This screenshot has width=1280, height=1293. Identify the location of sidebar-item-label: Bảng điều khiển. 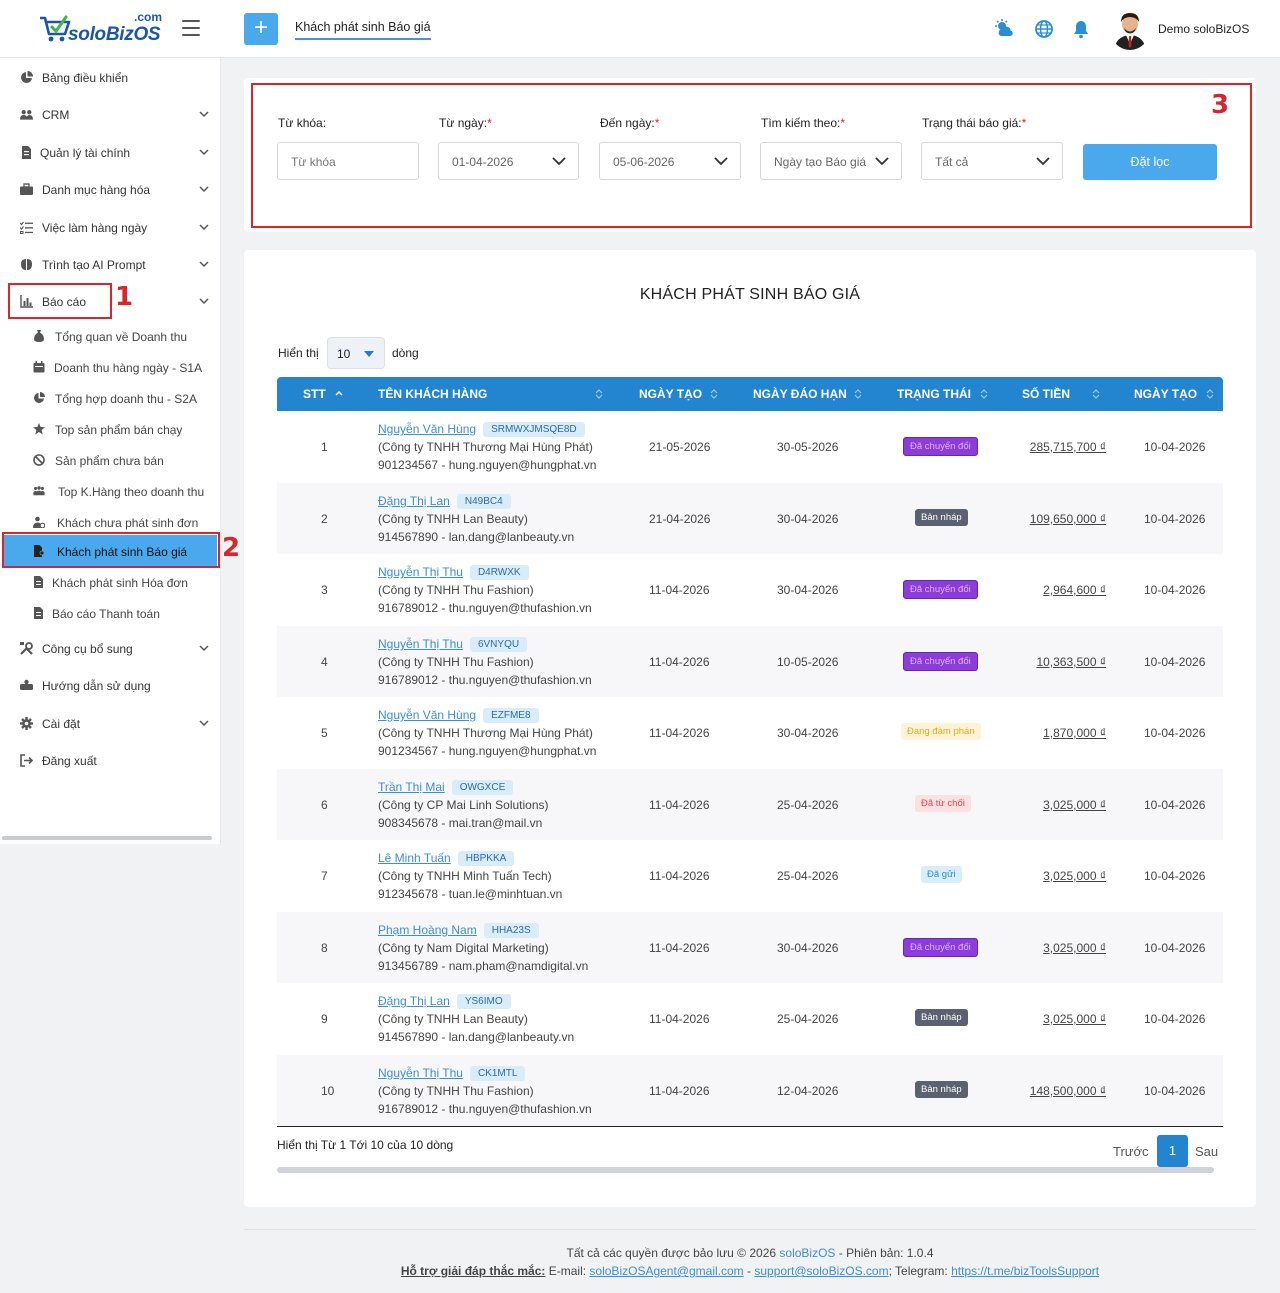
(85, 78).